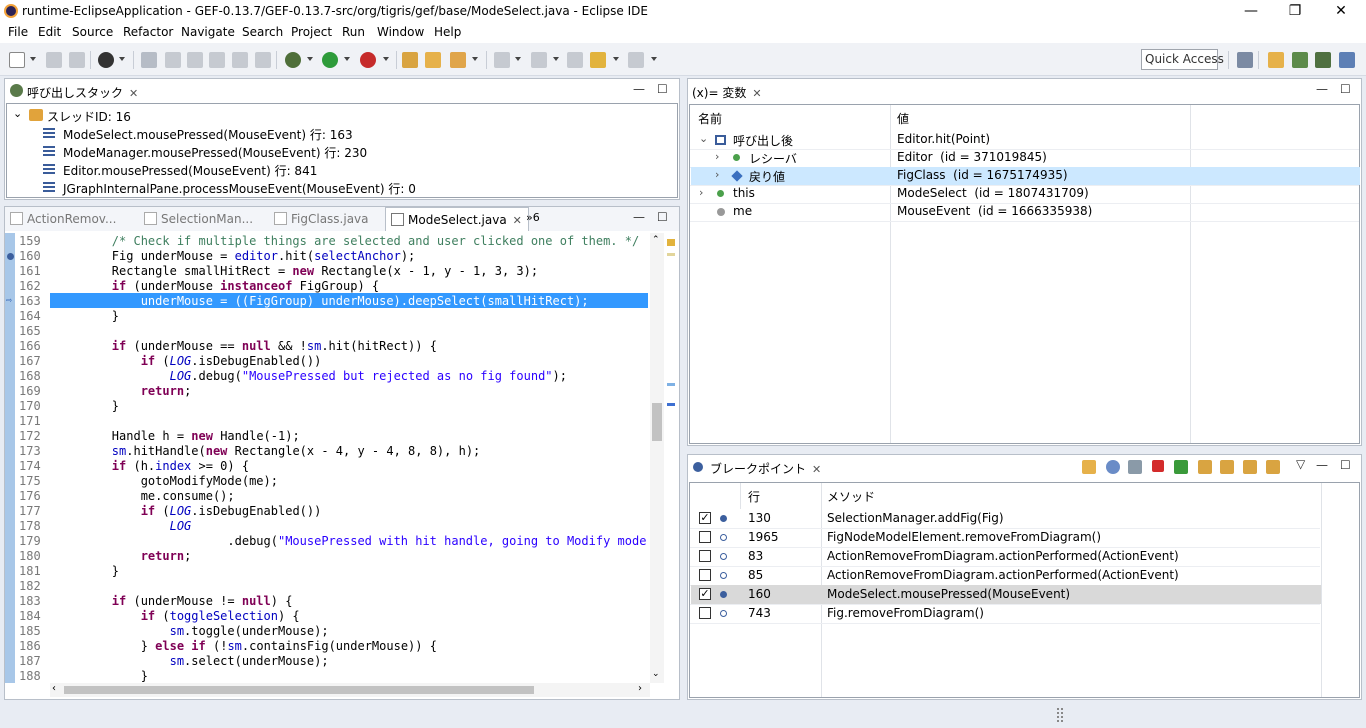  What do you see at coordinates (34, 451) in the screenshot?
I see `line-number: 173` at bounding box center [34, 451].